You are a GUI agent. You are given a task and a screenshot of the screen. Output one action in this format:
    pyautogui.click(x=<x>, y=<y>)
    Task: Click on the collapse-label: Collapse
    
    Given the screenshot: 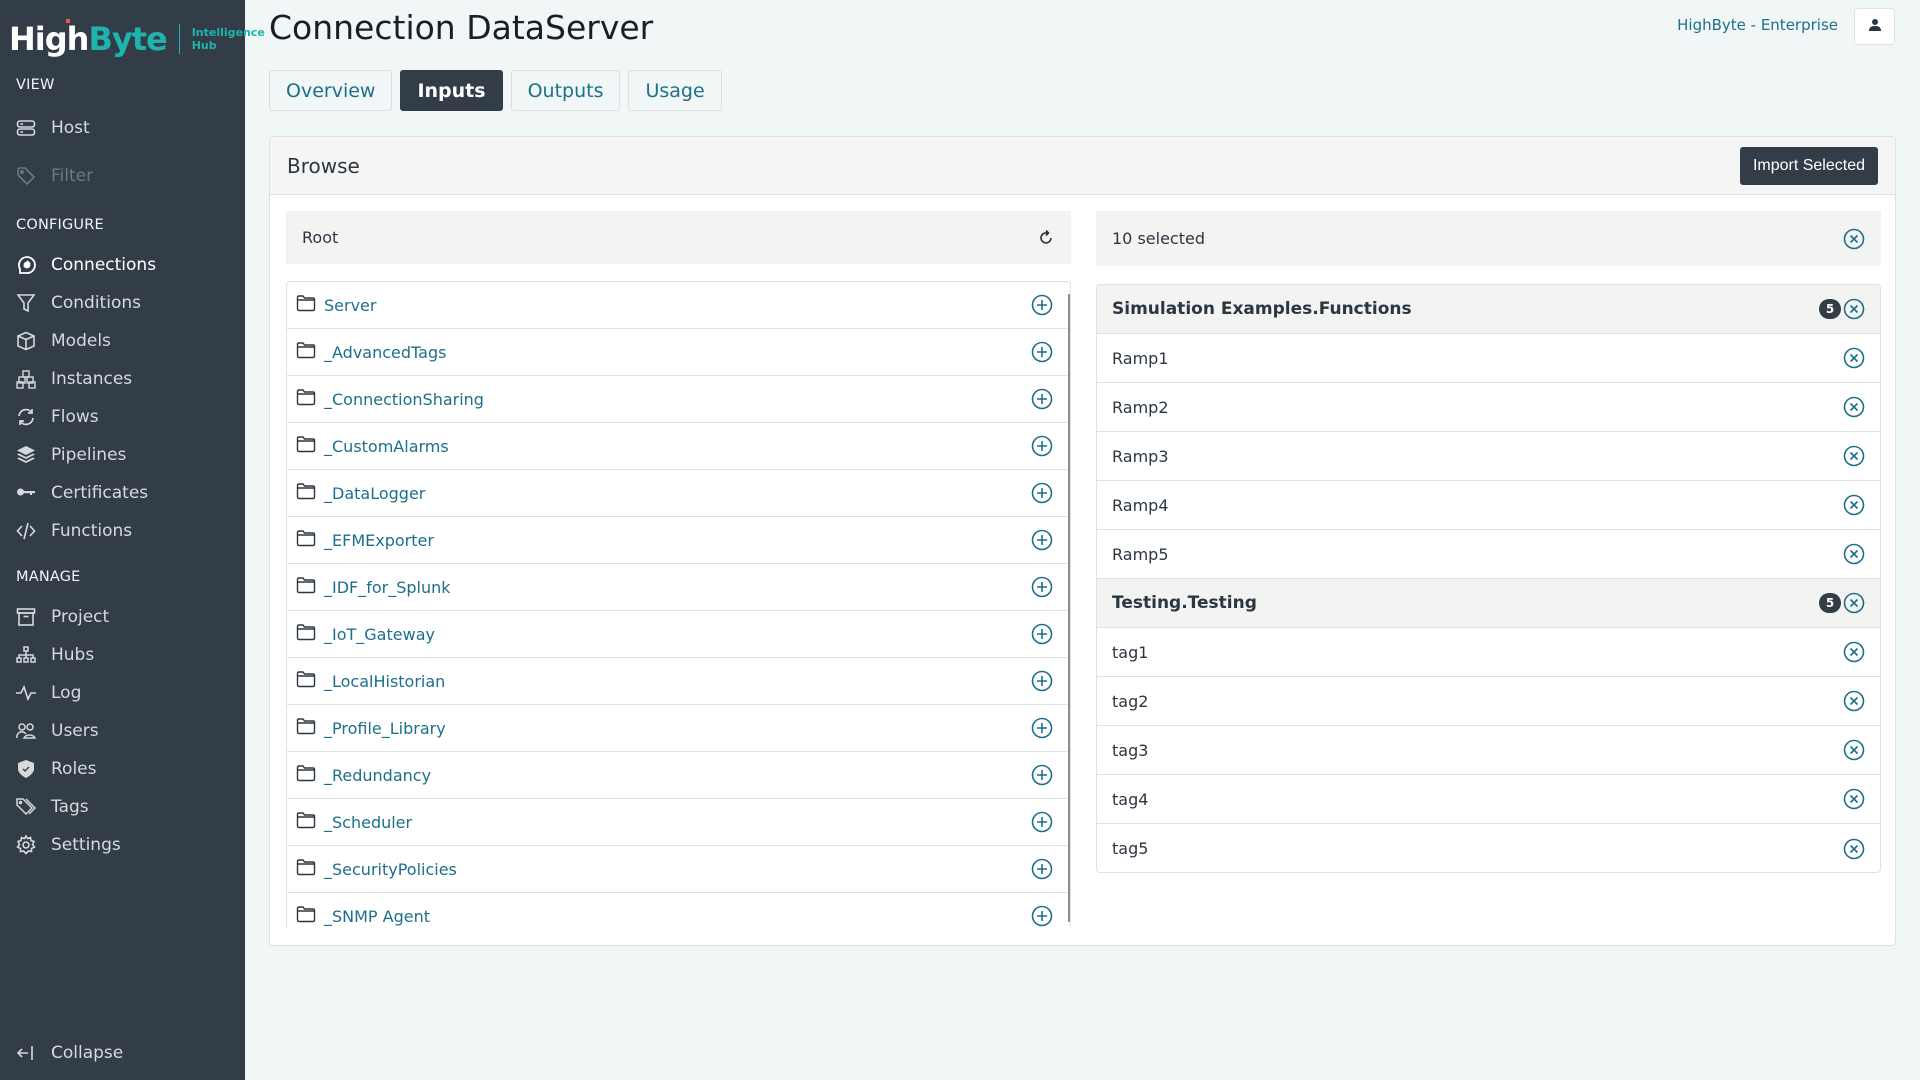 What is the action you would take?
    pyautogui.click(x=87, y=1053)
    